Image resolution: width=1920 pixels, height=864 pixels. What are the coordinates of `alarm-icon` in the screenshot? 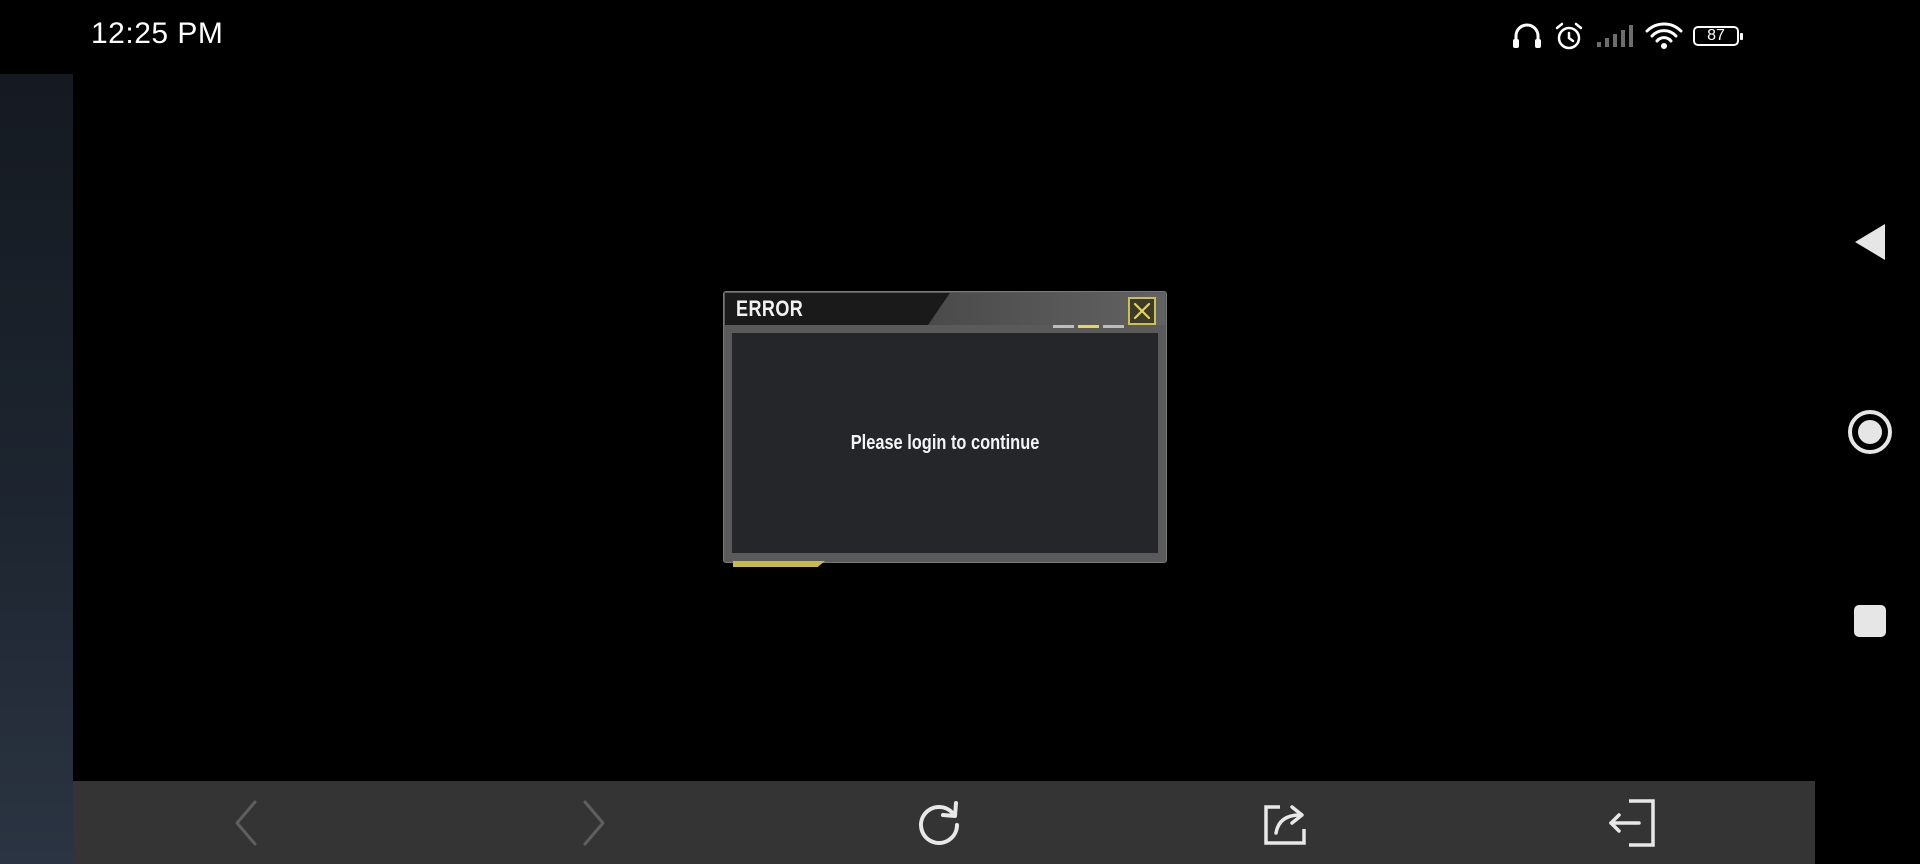 It's located at (1569, 36).